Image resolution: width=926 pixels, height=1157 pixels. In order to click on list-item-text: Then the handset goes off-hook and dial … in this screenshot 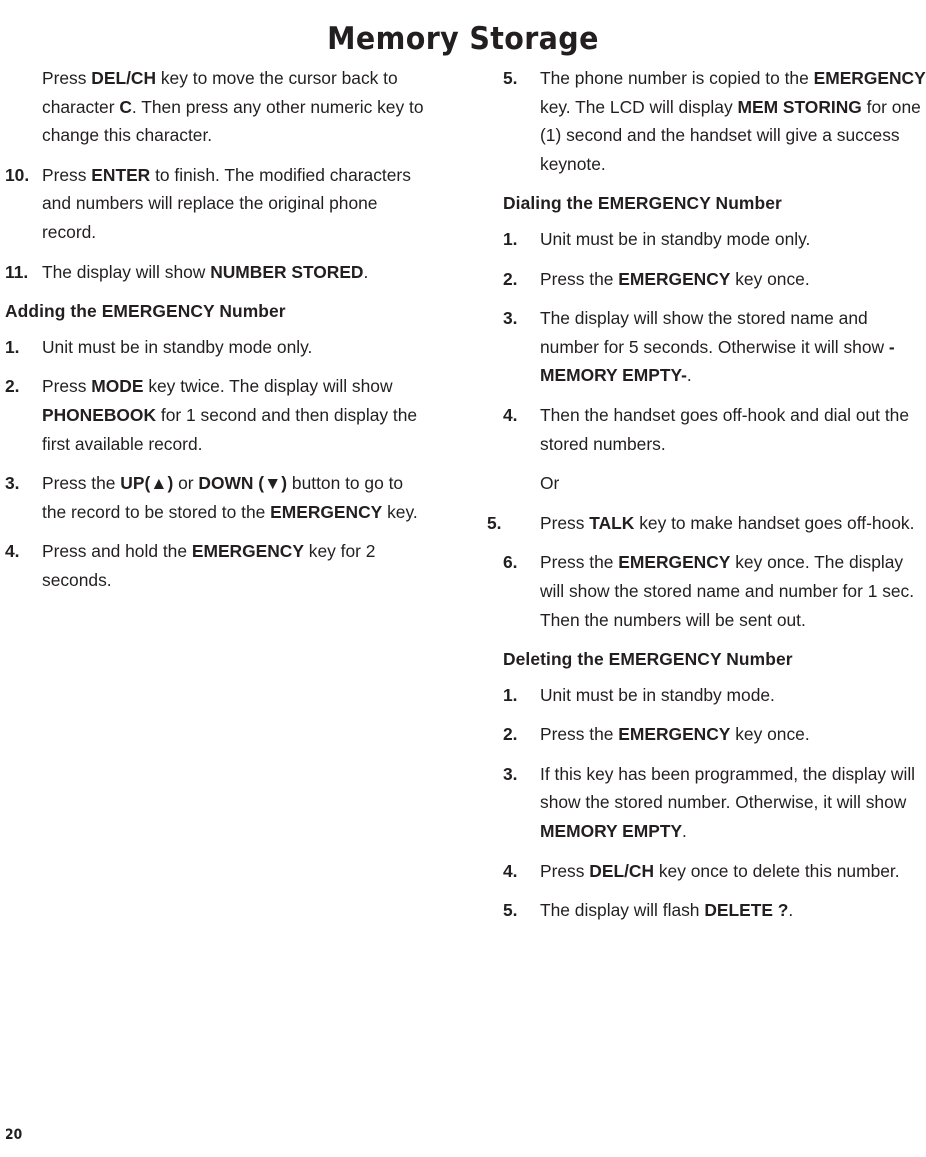, I will do `click(725, 429)`.